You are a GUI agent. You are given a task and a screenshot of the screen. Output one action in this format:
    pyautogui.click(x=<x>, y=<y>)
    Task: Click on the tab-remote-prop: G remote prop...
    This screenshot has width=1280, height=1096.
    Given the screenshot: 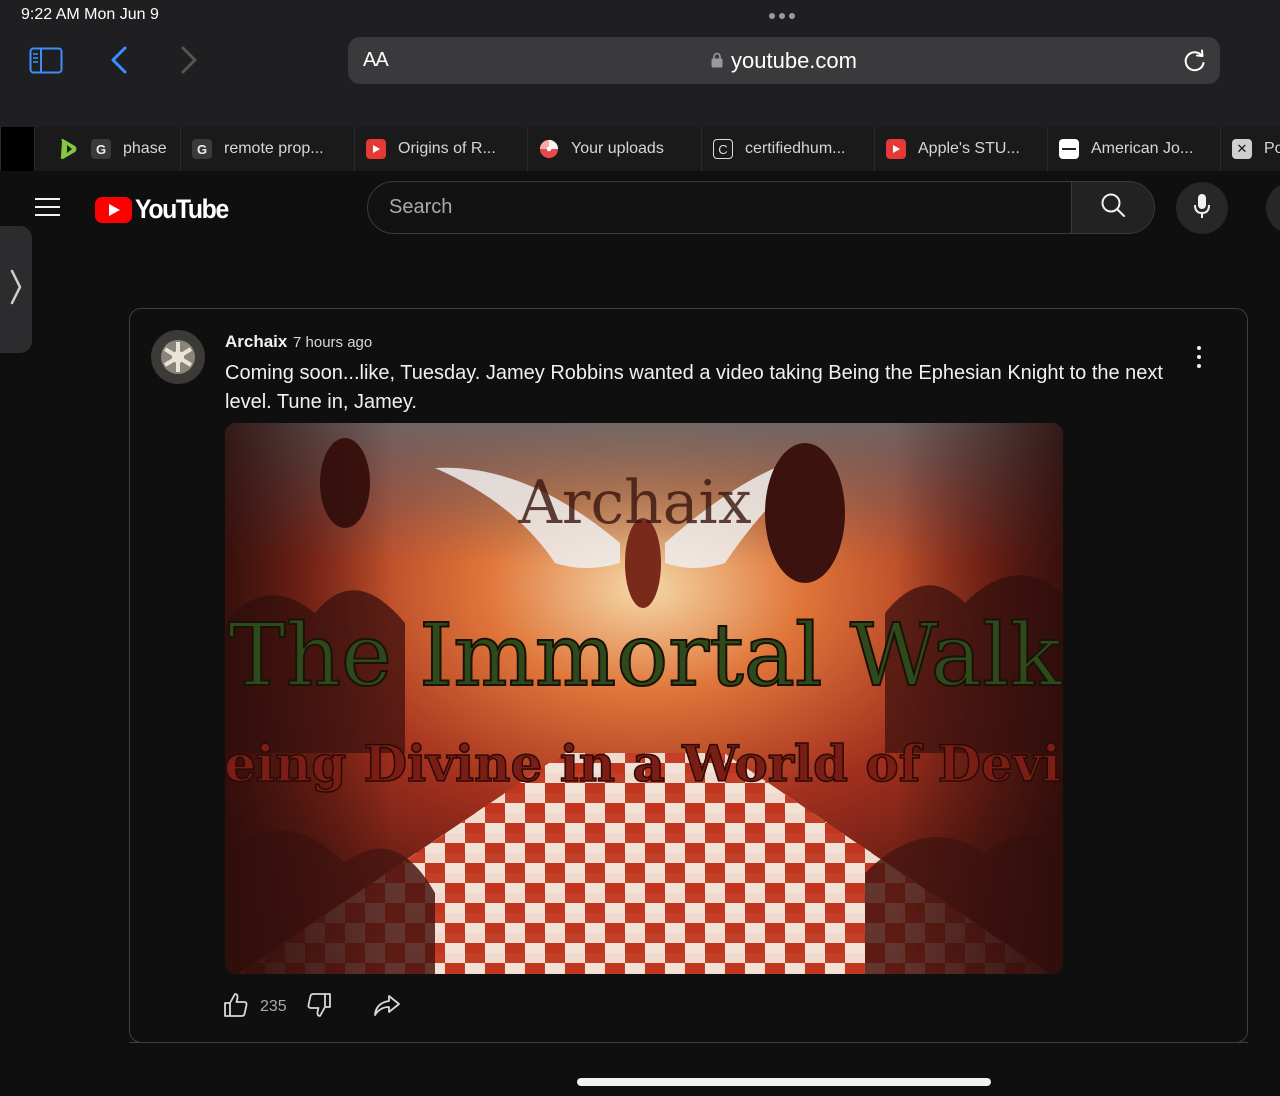 What is the action you would take?
    pyautogui.click(x=267, y=149)
    